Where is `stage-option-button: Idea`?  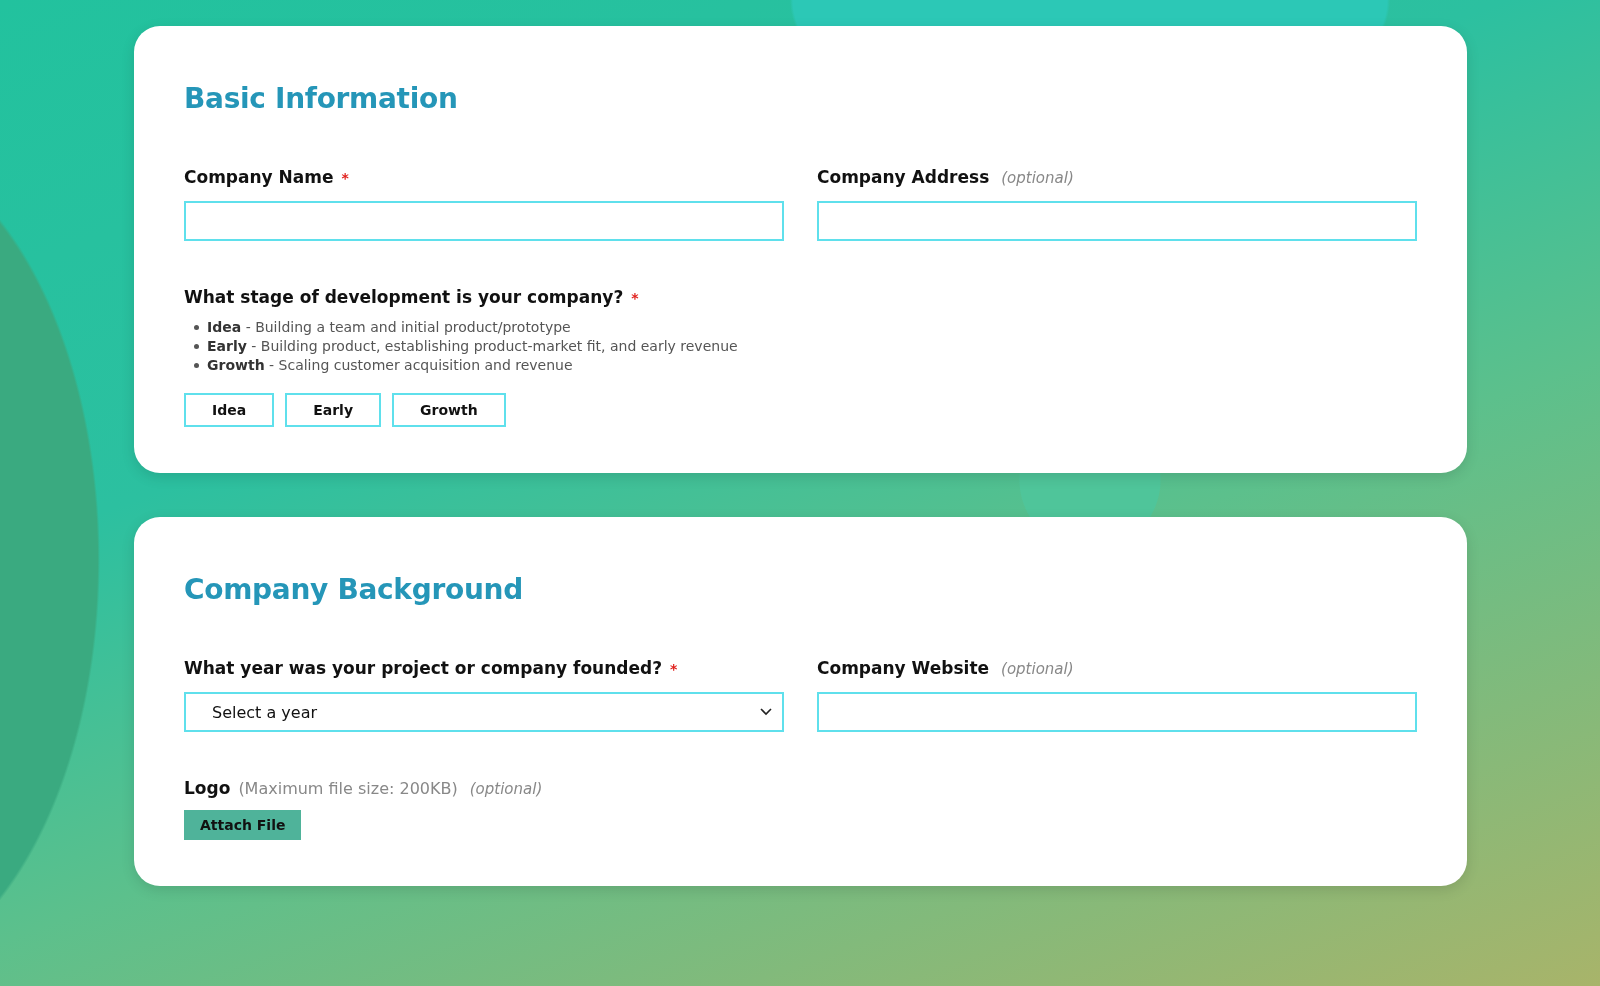
stage-option-button: Idea is located at coordinates (229, 410).